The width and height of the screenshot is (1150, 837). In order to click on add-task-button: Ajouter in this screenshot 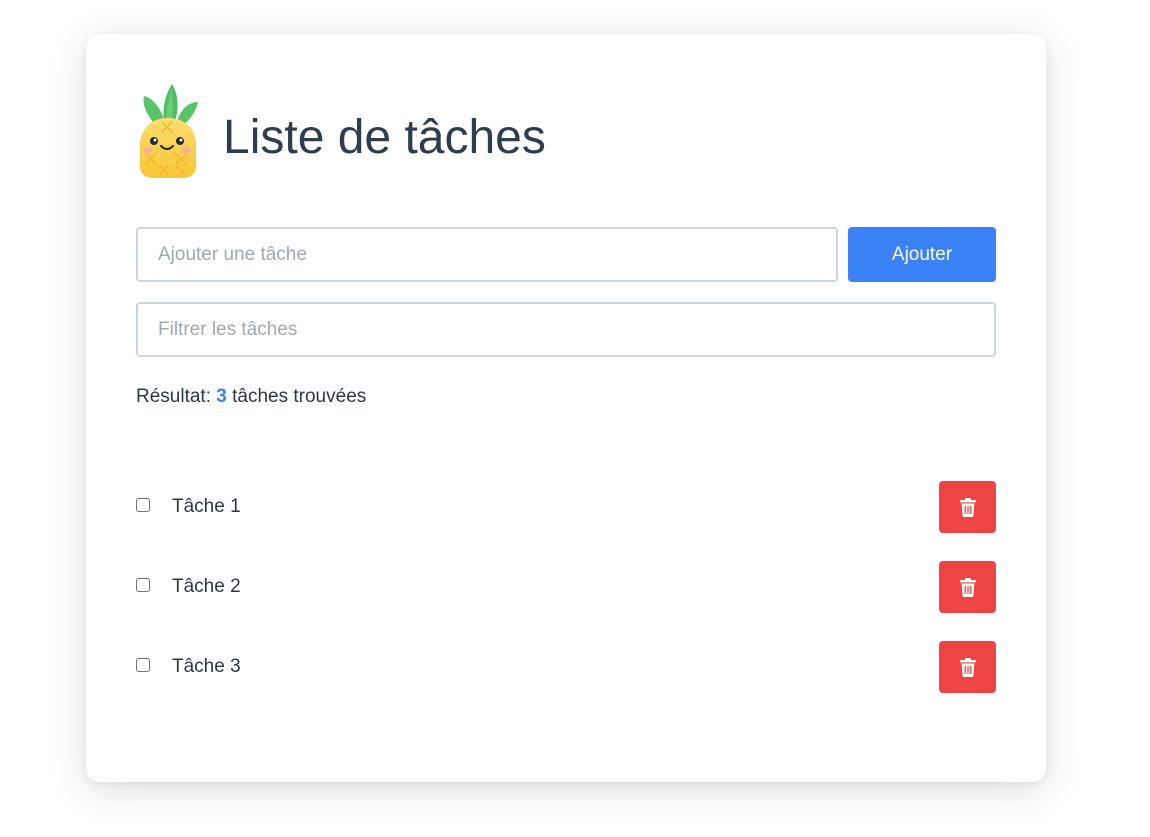, I will do `click(922, 254)`.